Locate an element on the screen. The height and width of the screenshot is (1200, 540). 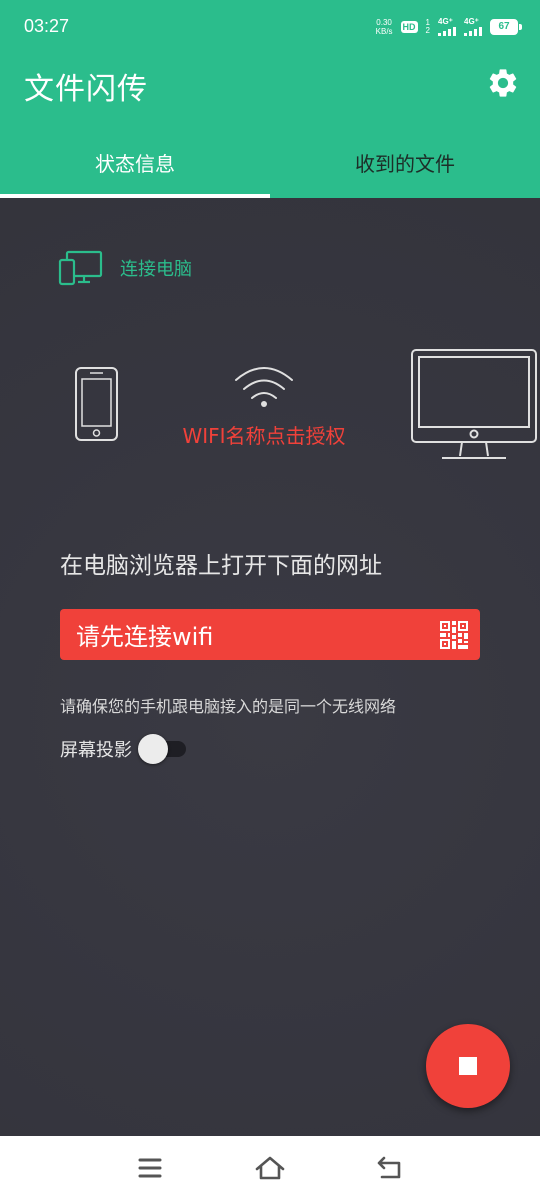
battery-icon: 67 is located at coordinates (506, 27).